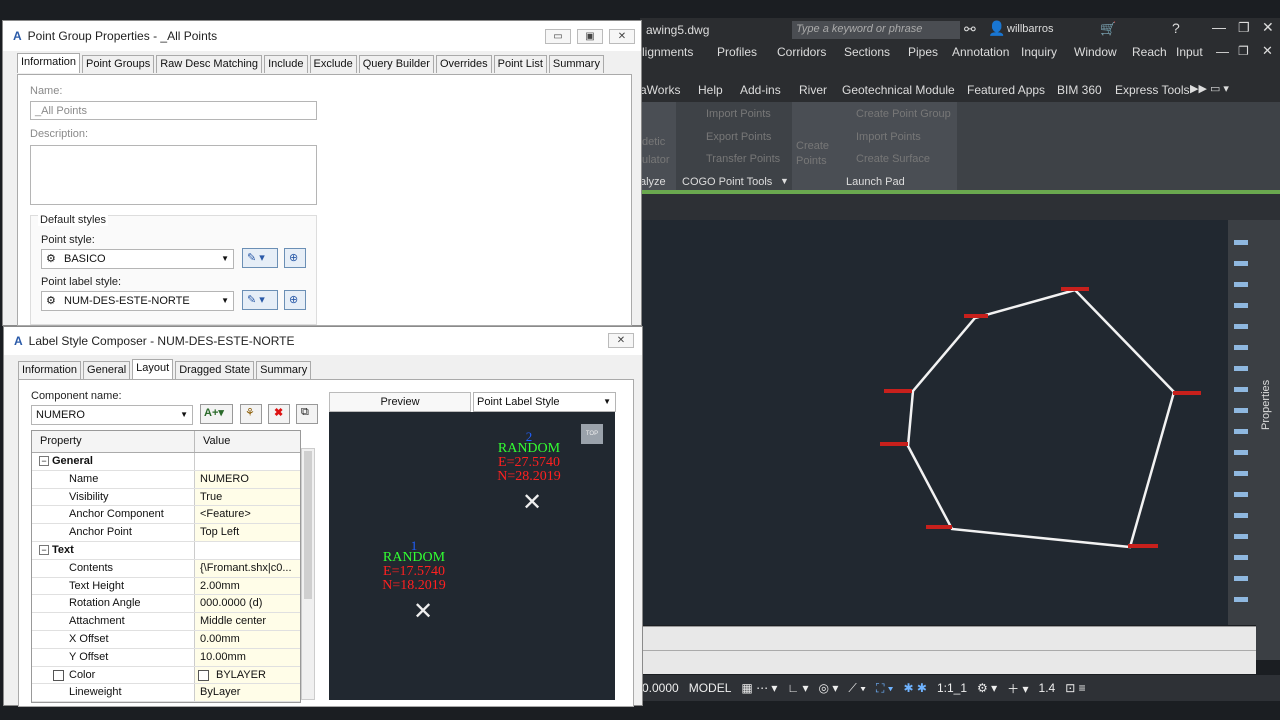 The image size is (1280, 720). Describe the element at coordinates (463, 64) in the screenshot. I see `tab-overrides: Overrides` at that location.